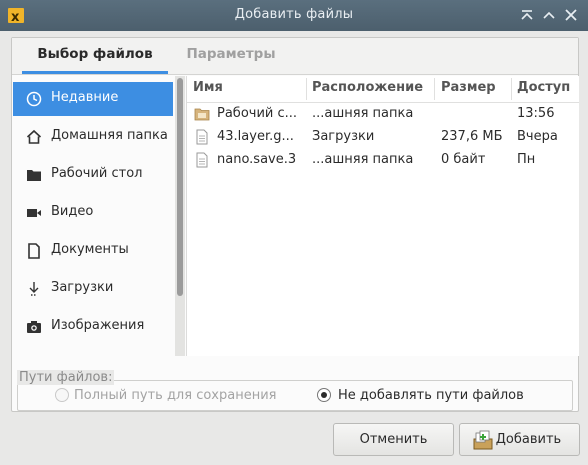 Image resolution: width=588 pixels, height=465 pixels. What do you see at coordinates (85, 97) in the screenshot?
I see `sidebar-item-label: Недавние` at bounding box center [85, 97].